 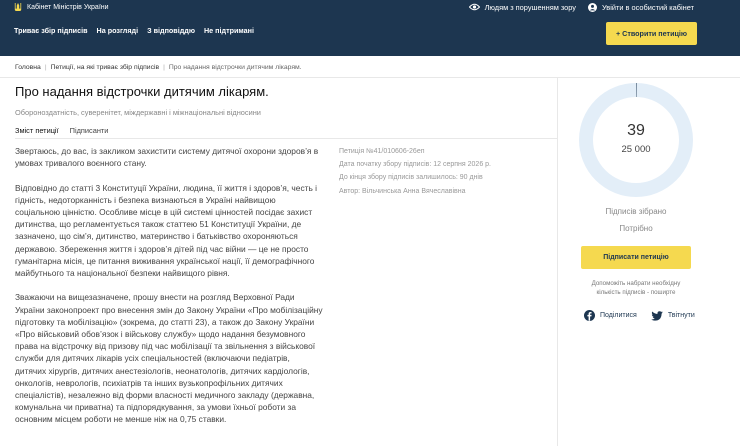 What do you see at coordinates (636, 130) in the screenshot?
I see `signature-count: 39` at bounding box center [636, 130].